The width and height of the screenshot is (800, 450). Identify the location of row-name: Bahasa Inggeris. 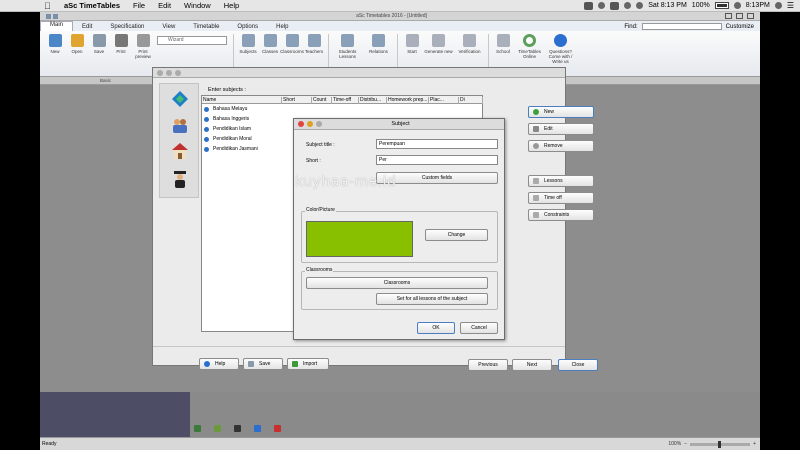
(231, 119).